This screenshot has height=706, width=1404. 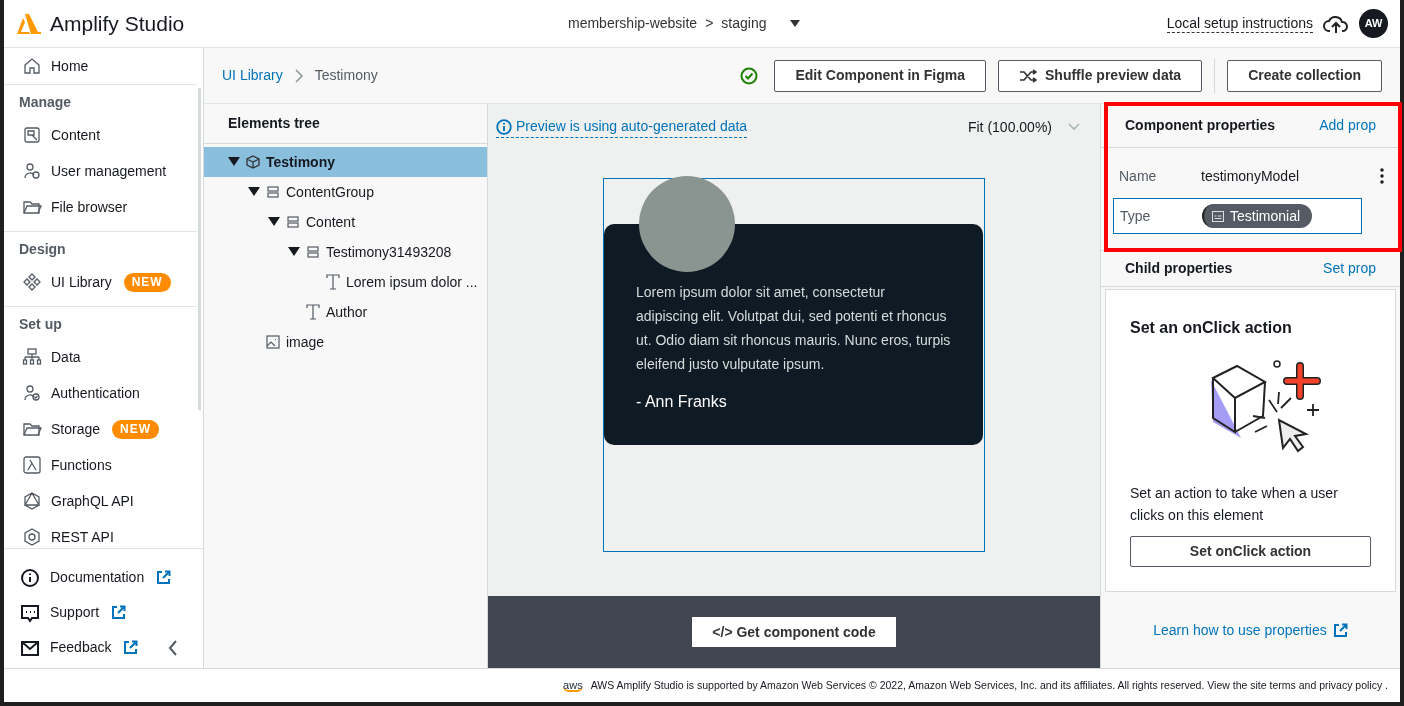 I want to click on external-nav-link: Documentation, so click(x=111, y=577).